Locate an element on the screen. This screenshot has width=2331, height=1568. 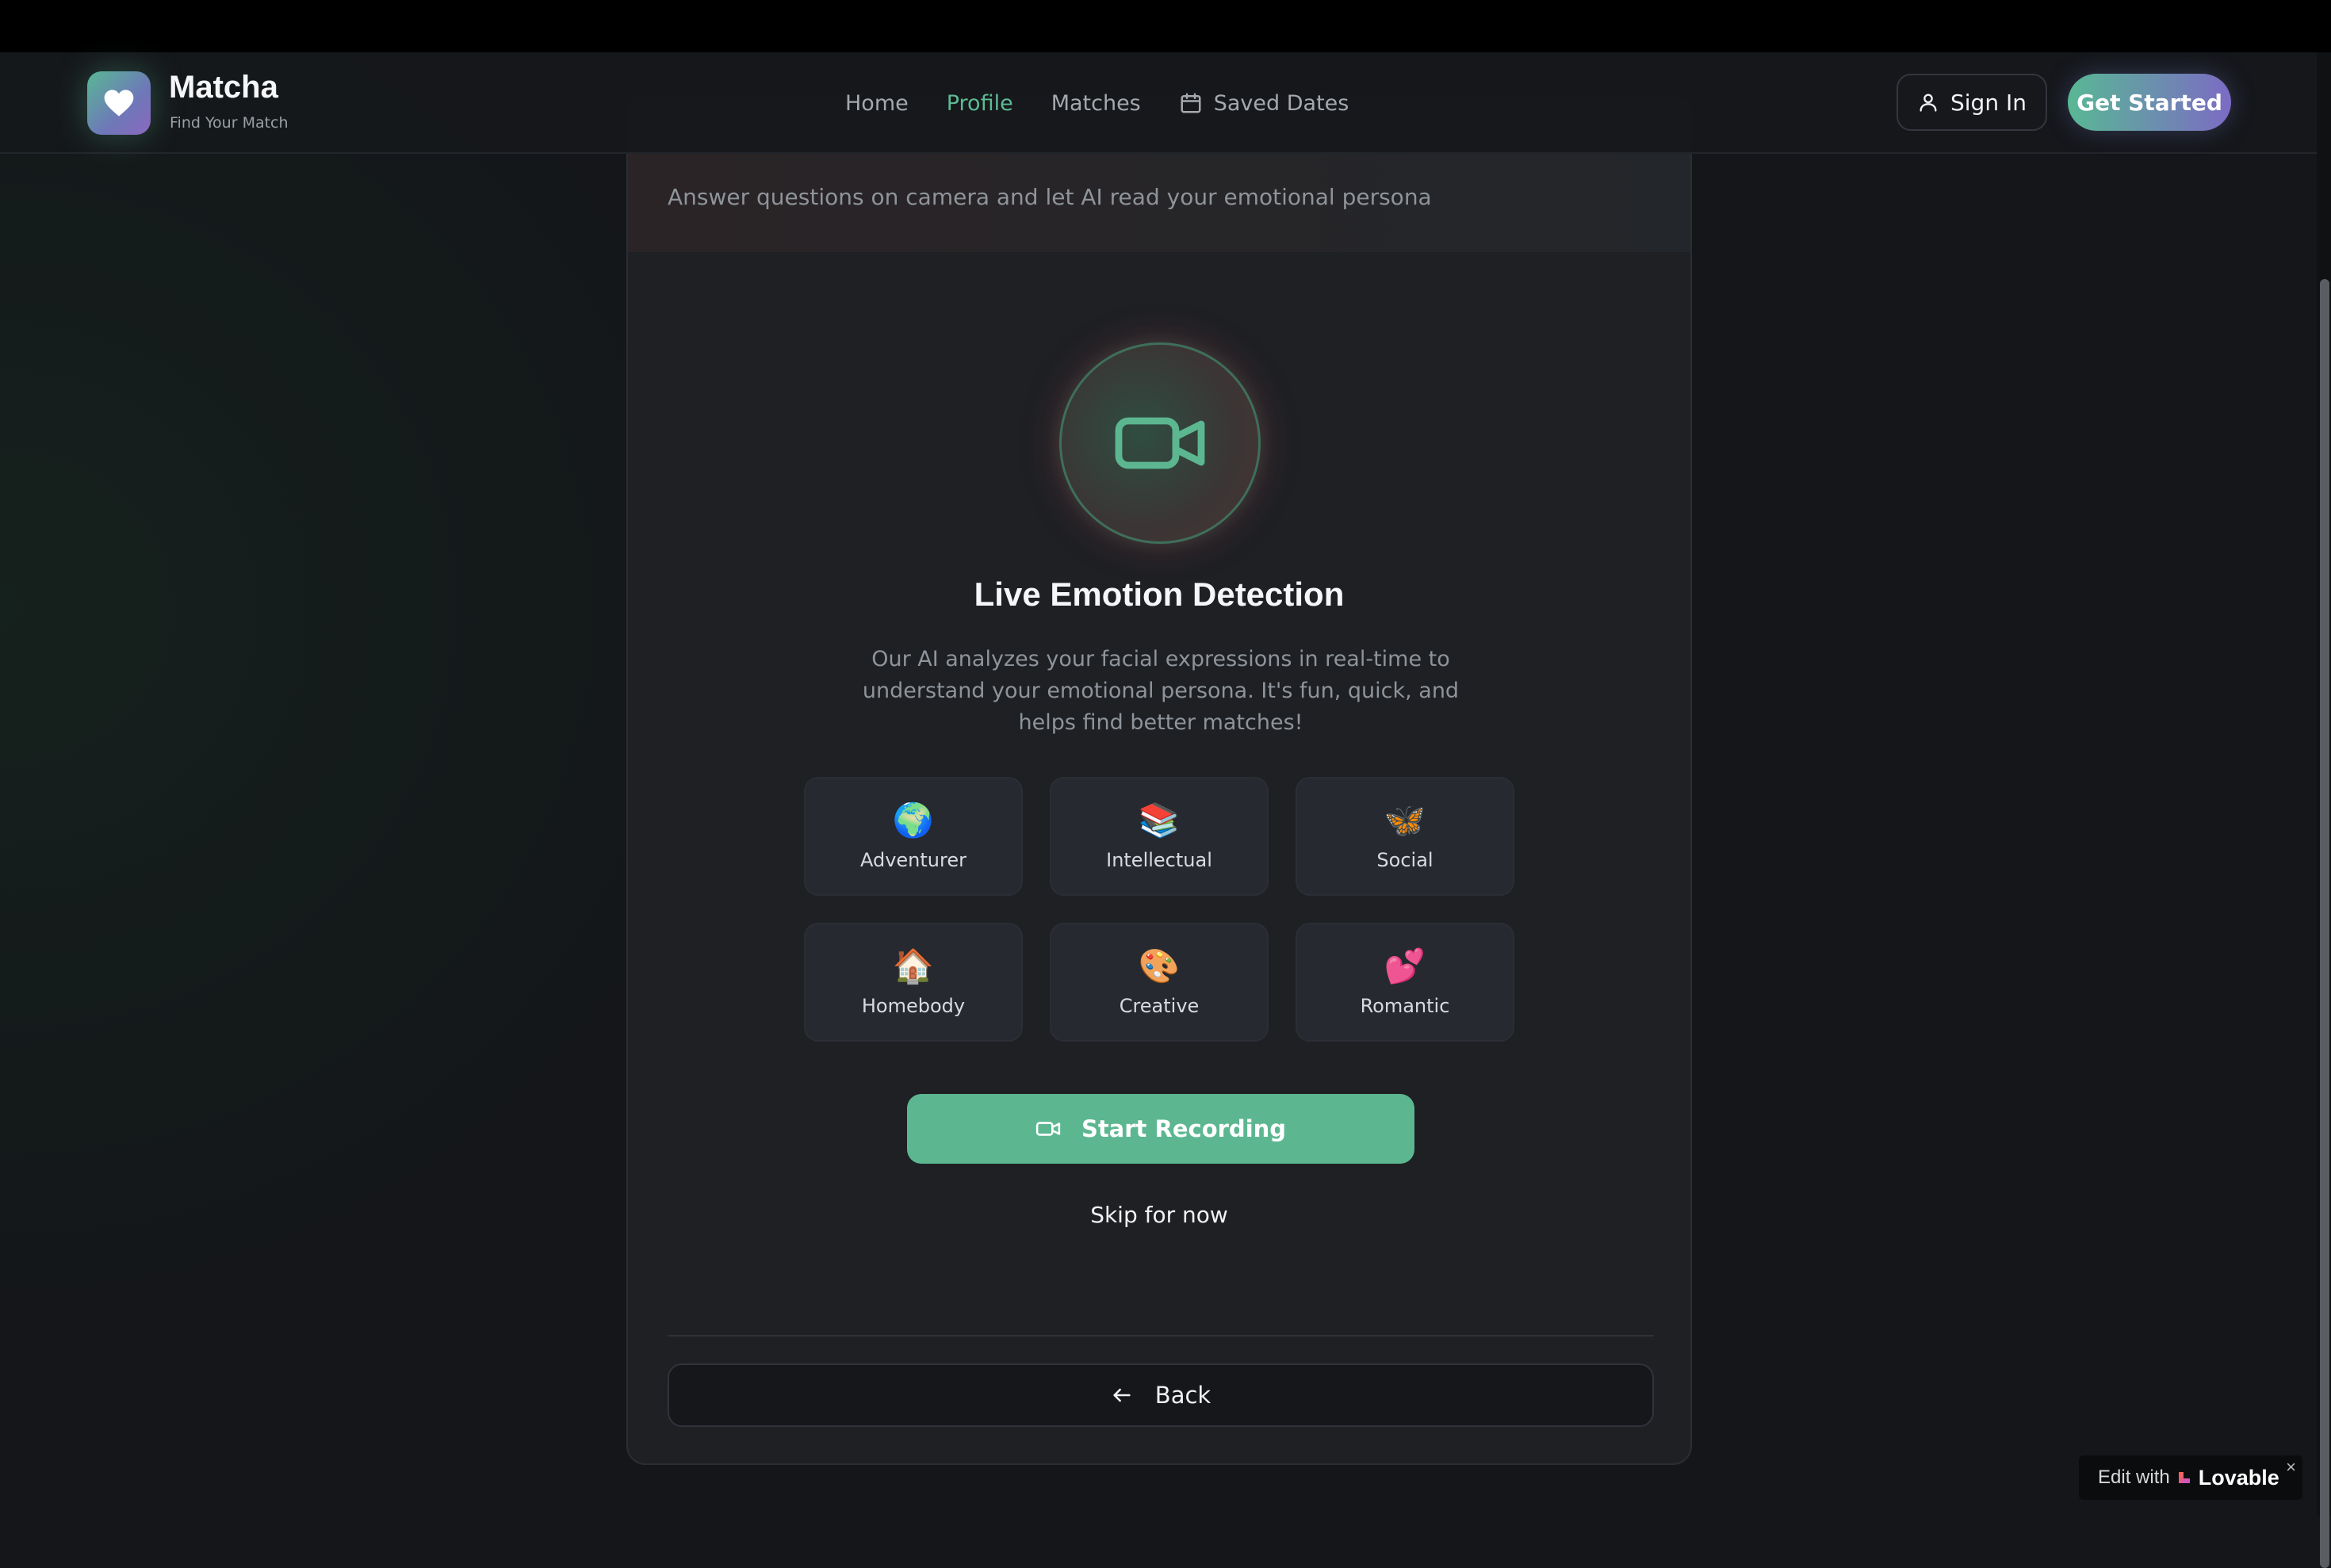
badge-prefix: Edit with is located at coordinates (2134, 1477).